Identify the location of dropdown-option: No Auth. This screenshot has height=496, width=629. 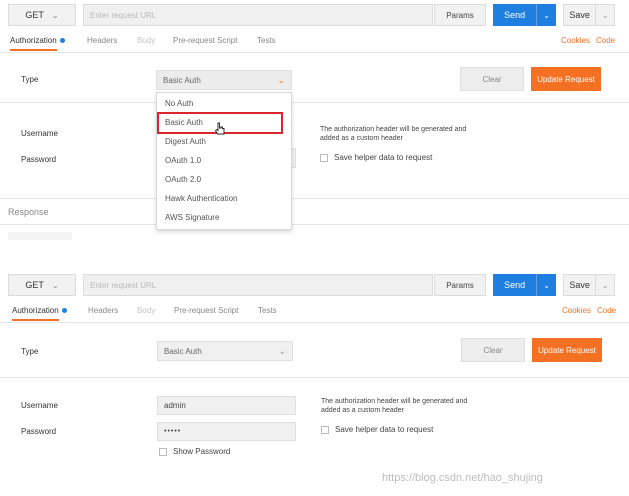
(179, 103).